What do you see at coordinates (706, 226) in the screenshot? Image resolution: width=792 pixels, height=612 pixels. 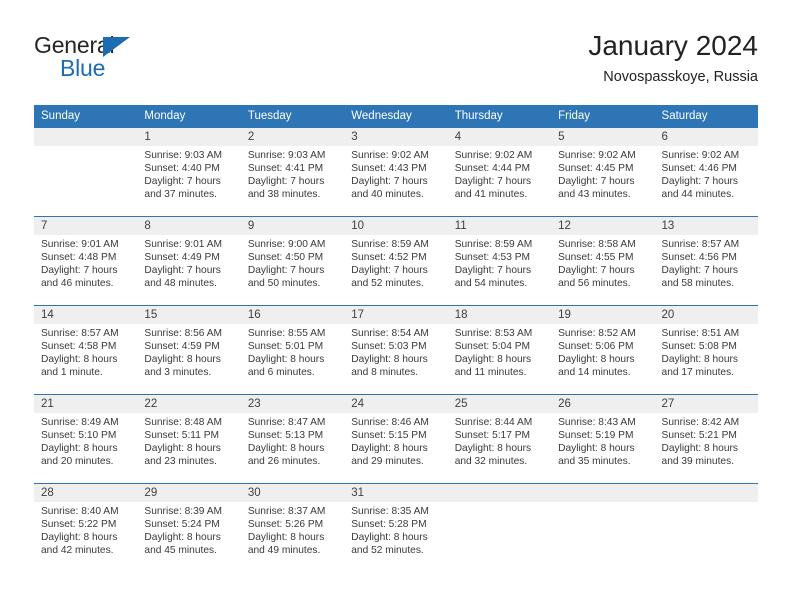 I see `day-number: 13` at bounding box center [706, 226].